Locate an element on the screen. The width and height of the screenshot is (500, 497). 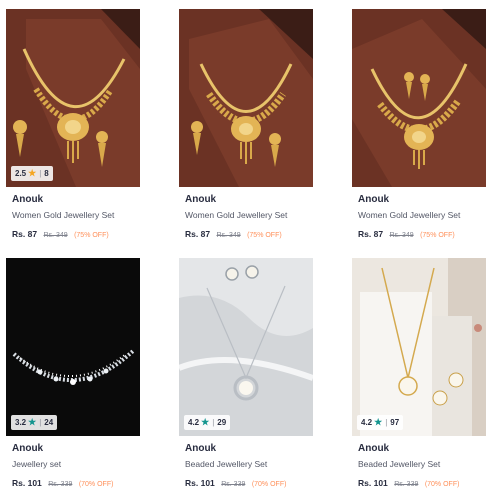
rating-count: 97 is located at coordinates (395, 422).